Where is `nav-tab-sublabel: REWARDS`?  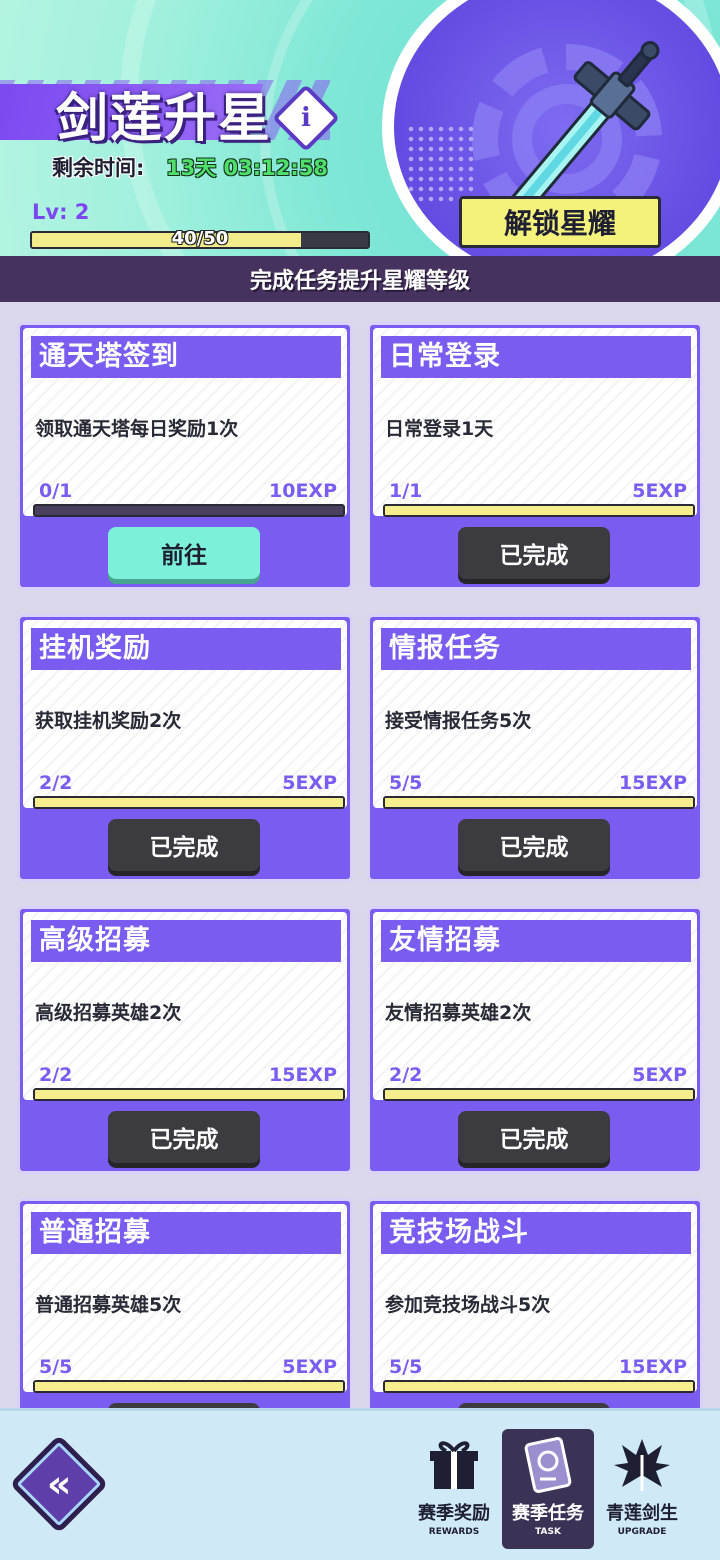
nav-tab-sublabel: REWARDS is located at coordinates (454, 1532).